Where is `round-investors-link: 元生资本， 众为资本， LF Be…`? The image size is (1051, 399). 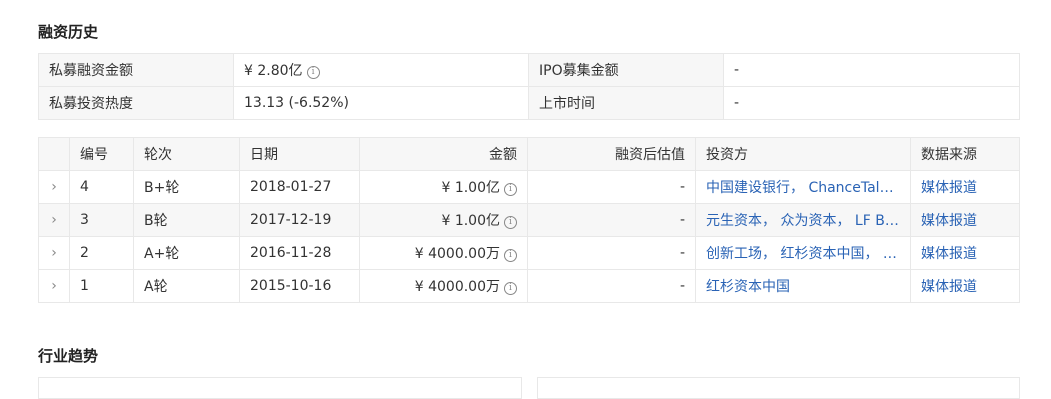 round-investors-link: 元生资本， 众为资本， LF Be… is located at coordinates (803, 220).